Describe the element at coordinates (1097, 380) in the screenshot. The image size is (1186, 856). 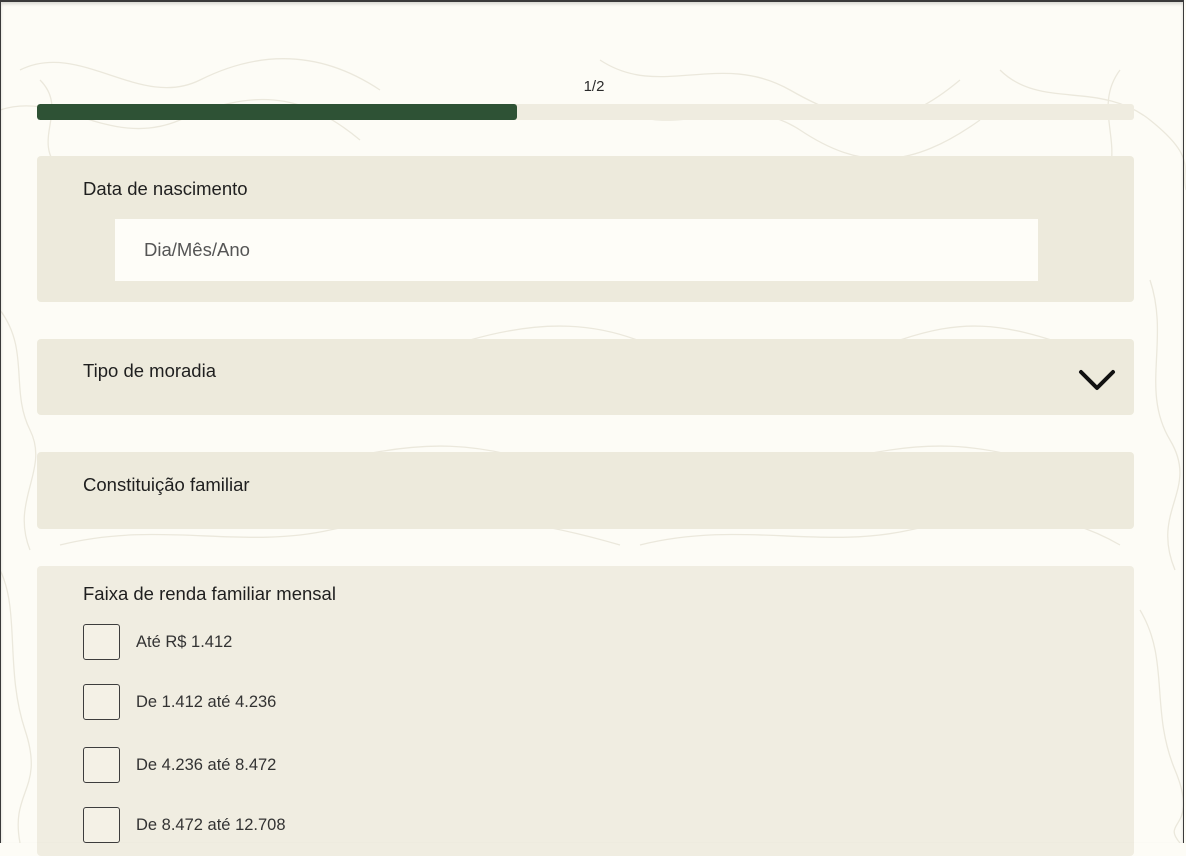
I see `chevron-down-icon` at that location.